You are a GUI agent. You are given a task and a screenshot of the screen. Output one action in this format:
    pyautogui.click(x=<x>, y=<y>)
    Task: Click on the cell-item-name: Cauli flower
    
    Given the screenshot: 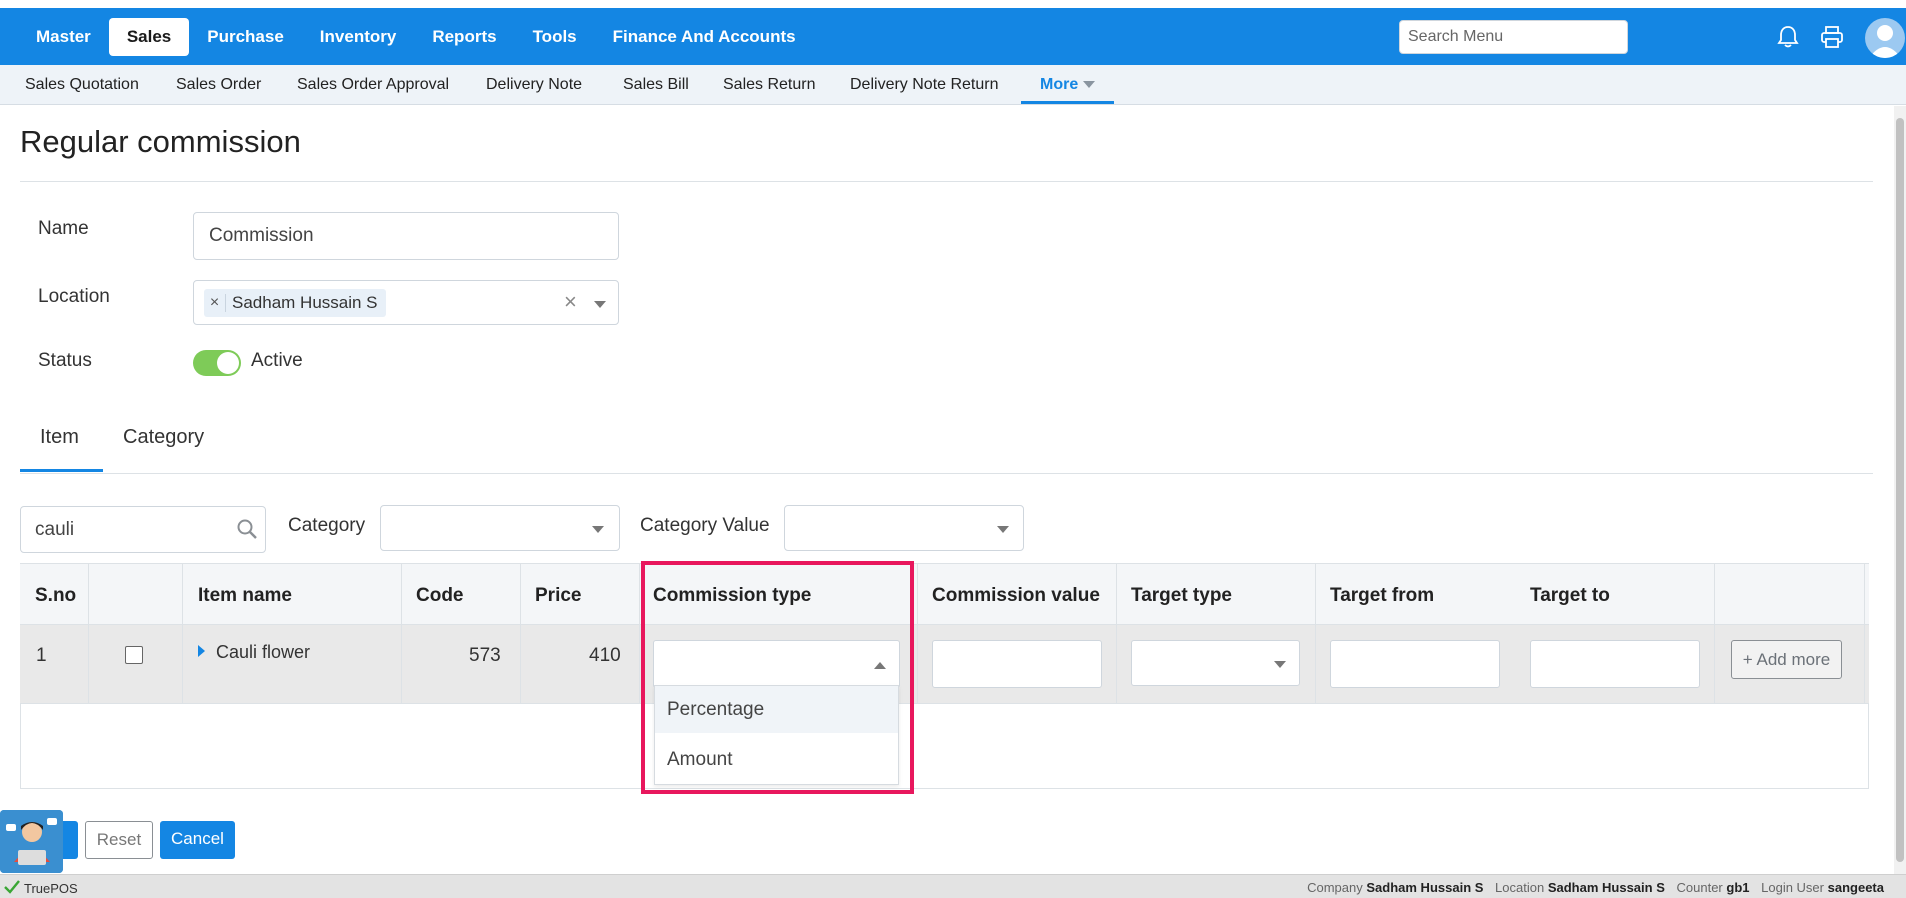 What is the action you would take?
    pyautogui.click(x=263, y=652)
    